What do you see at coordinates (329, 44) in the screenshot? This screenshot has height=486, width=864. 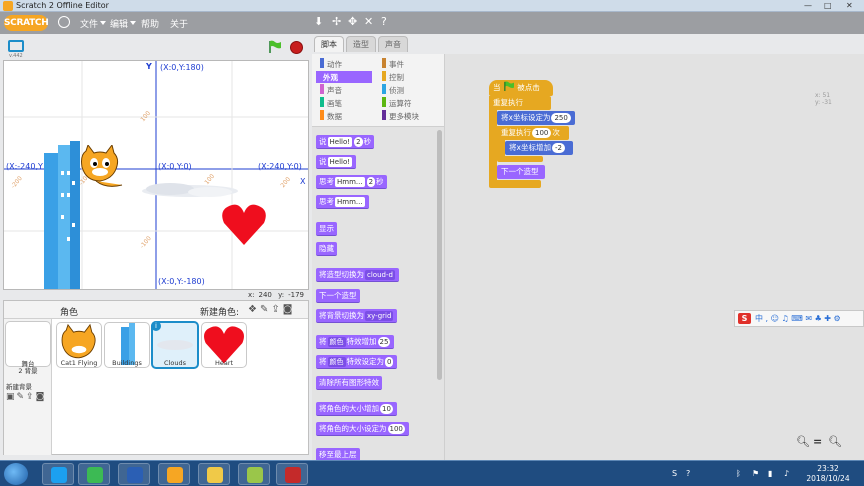 I see `tab-scripts: 脚本` at bounding box center [329, 44].